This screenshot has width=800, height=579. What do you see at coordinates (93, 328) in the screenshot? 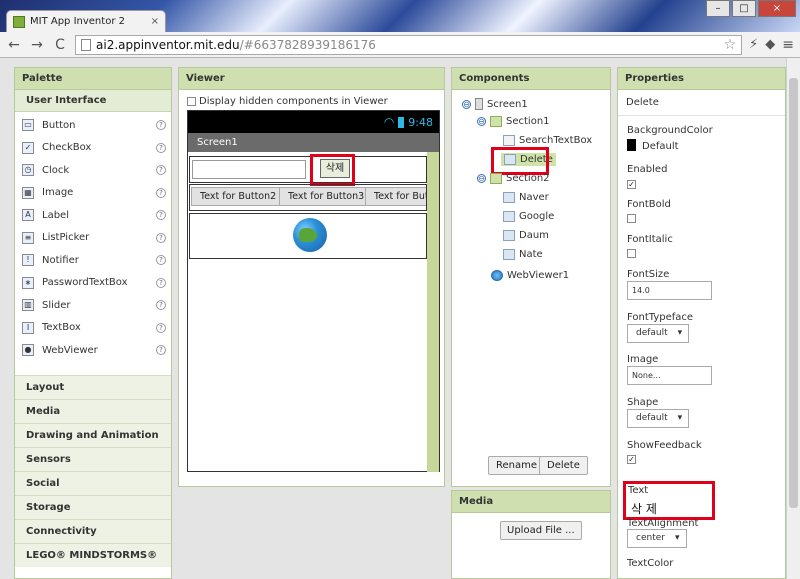
I see `palette-item-textbox: I TextBox?` at bounding box center [93, 328].